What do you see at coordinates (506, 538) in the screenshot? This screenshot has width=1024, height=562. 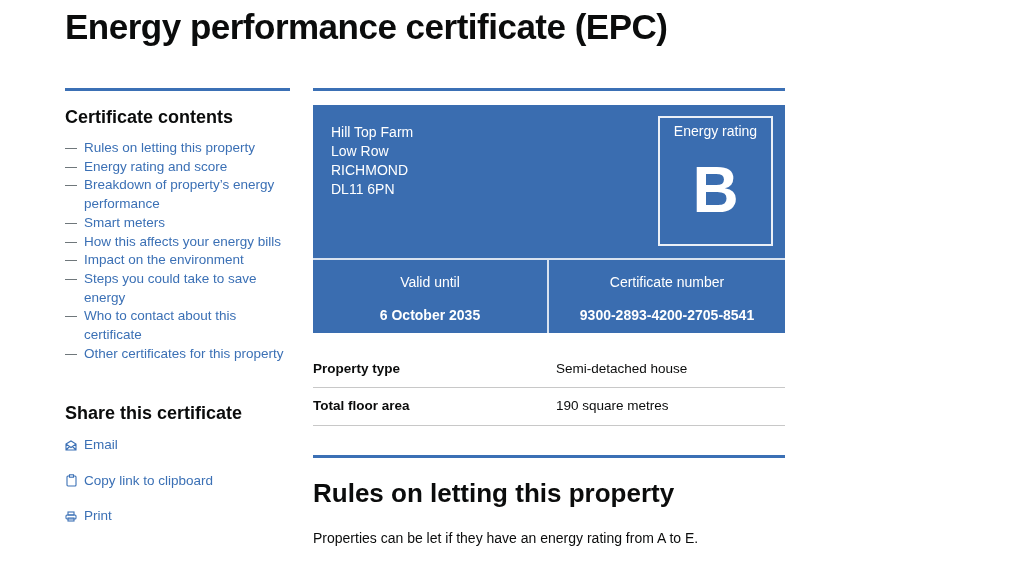 I see `section-text: Properties can be let if they have an energy rating from A to E.` at bounding box center [506, 538].